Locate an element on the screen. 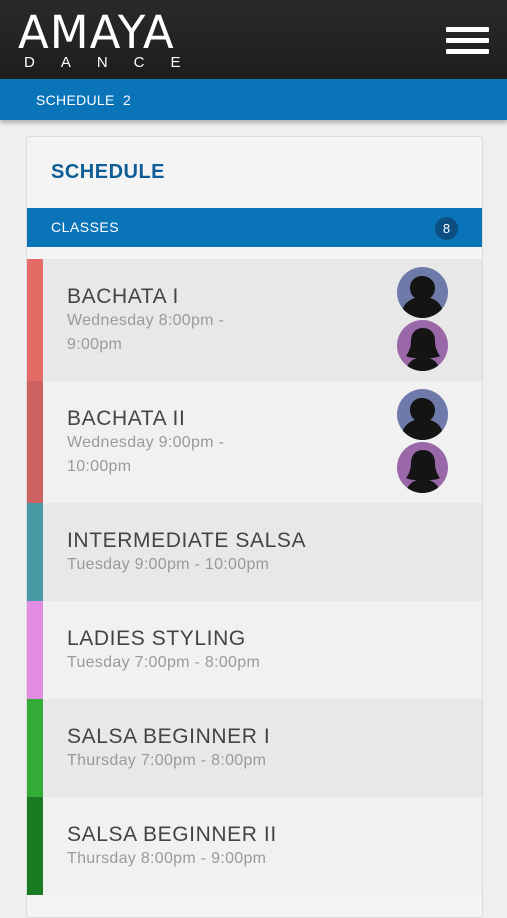  class-row: SALSA BEGINNER I Thursday 7:00pm - 8:00pm is located at coordinates (254, 748).